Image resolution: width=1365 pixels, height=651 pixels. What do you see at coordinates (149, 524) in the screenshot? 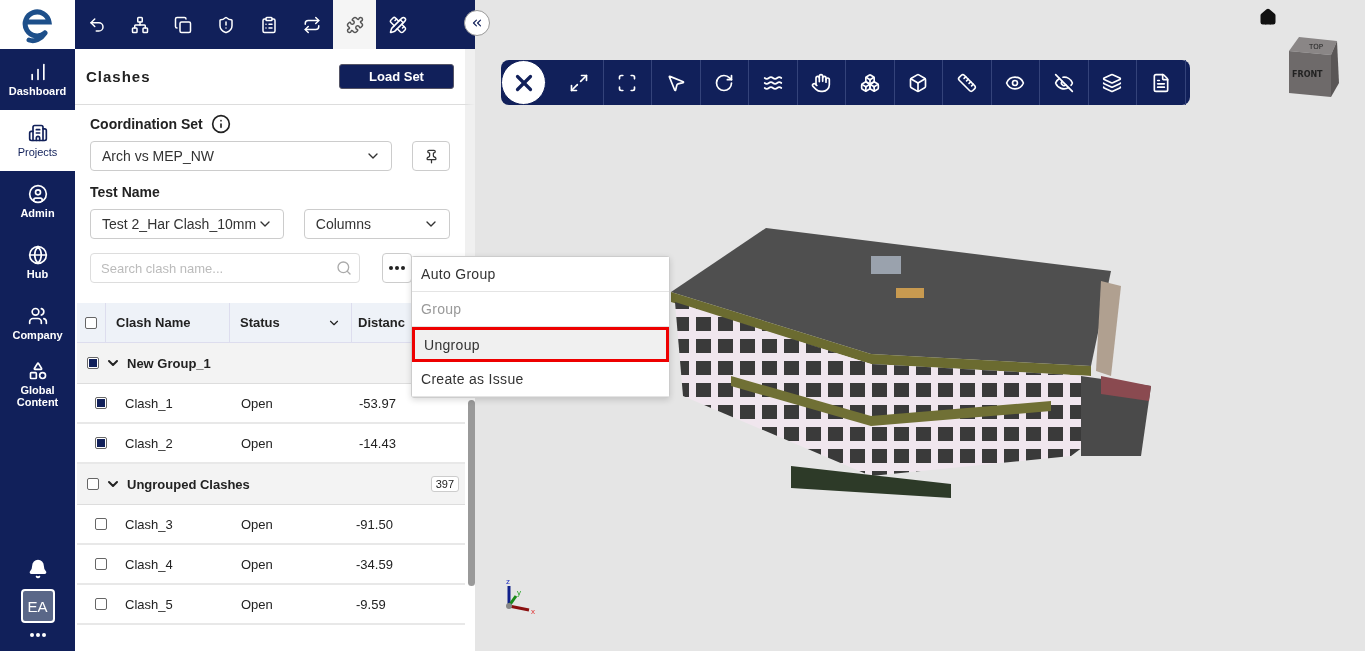
I see `table-cell-text: Clash_3` at bounding box center [149, 524].